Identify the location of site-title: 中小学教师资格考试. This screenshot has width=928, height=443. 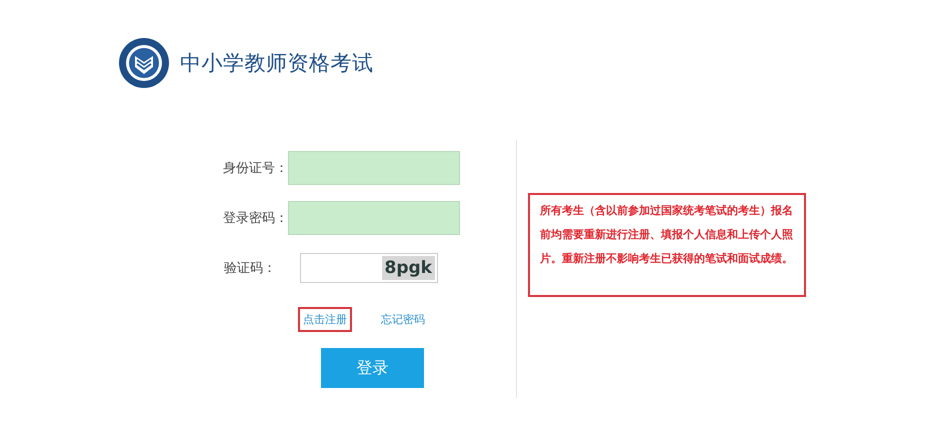
(277, 63).